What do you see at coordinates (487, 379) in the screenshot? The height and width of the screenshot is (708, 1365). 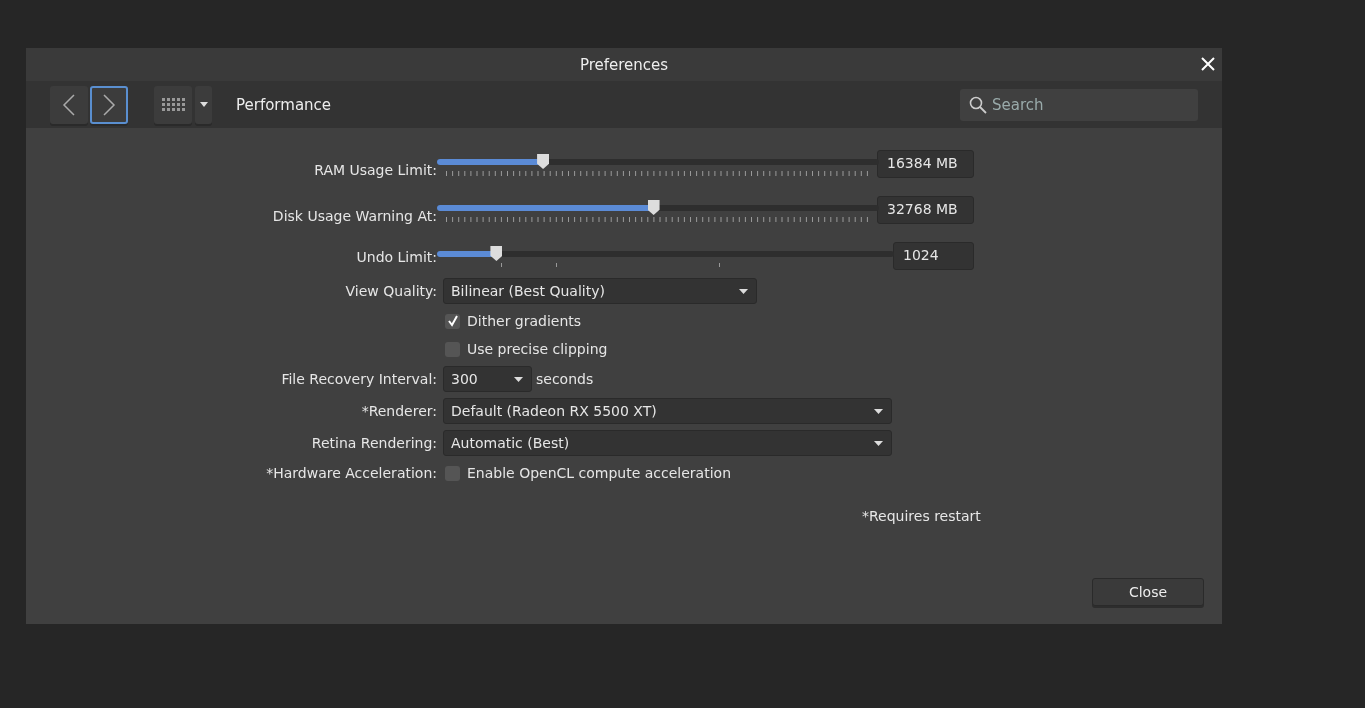 I see `dropdown: 300` at bounding box center [487, 379].